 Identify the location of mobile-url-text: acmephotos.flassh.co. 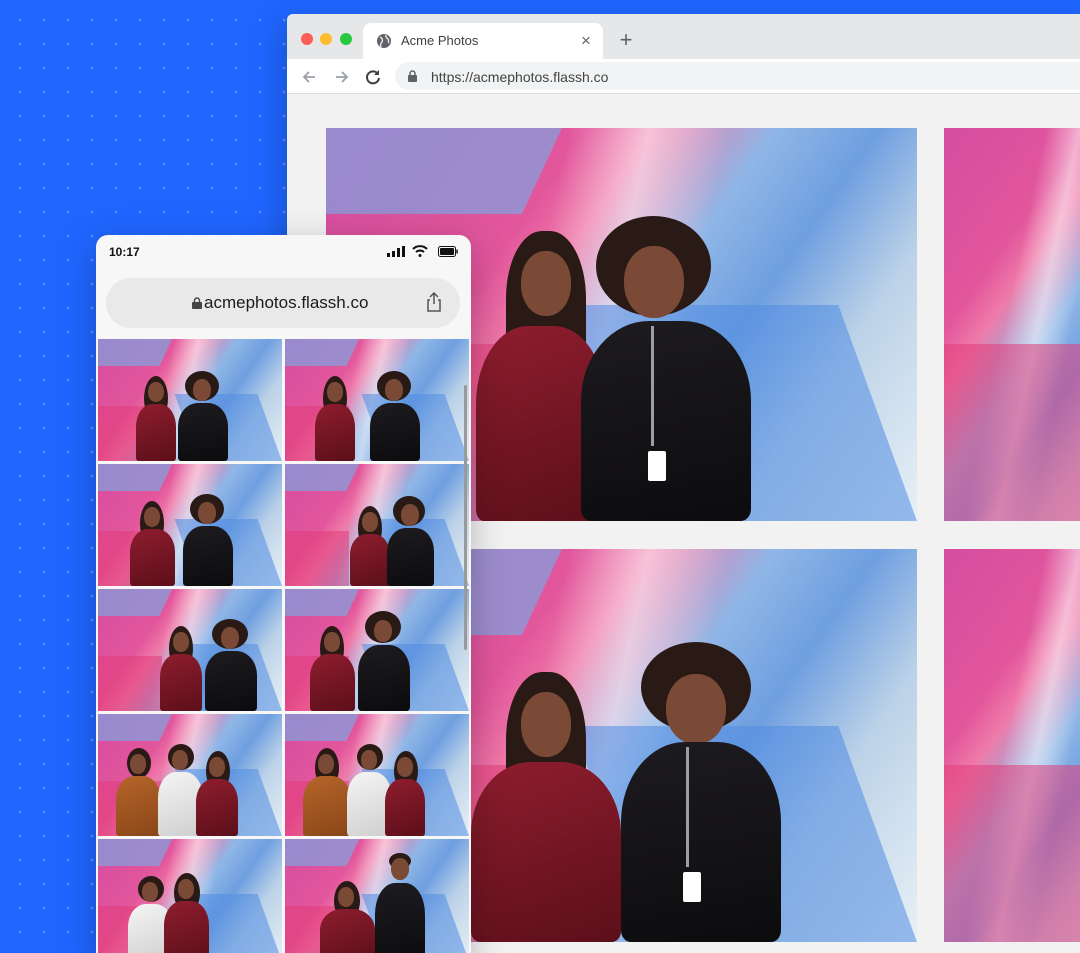
(286, 302).